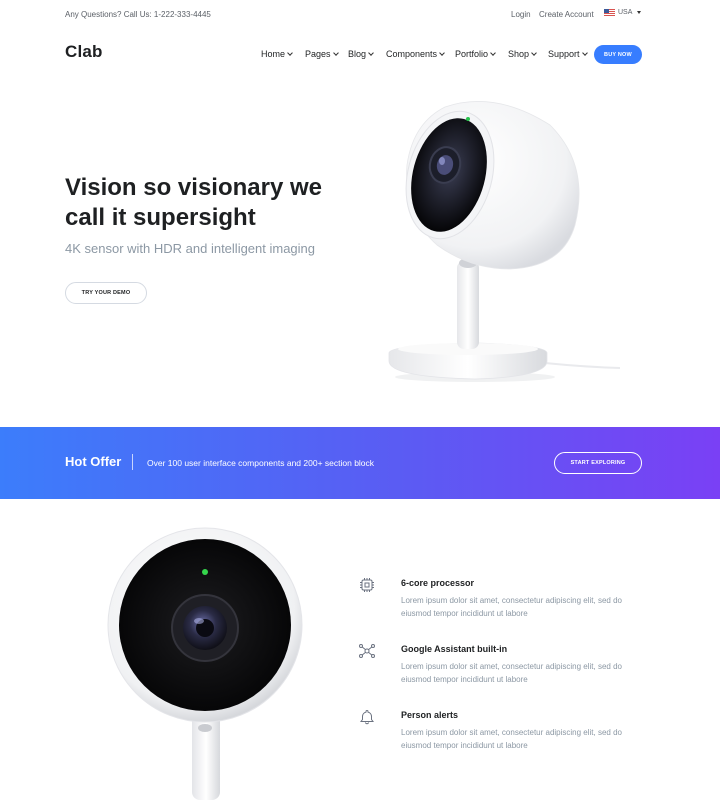 This screenshot has height=800, width=720. What do you see at coordinates (367, 585) in the screenshot?
I see `processor-icon` at bounding box center [367, 585].